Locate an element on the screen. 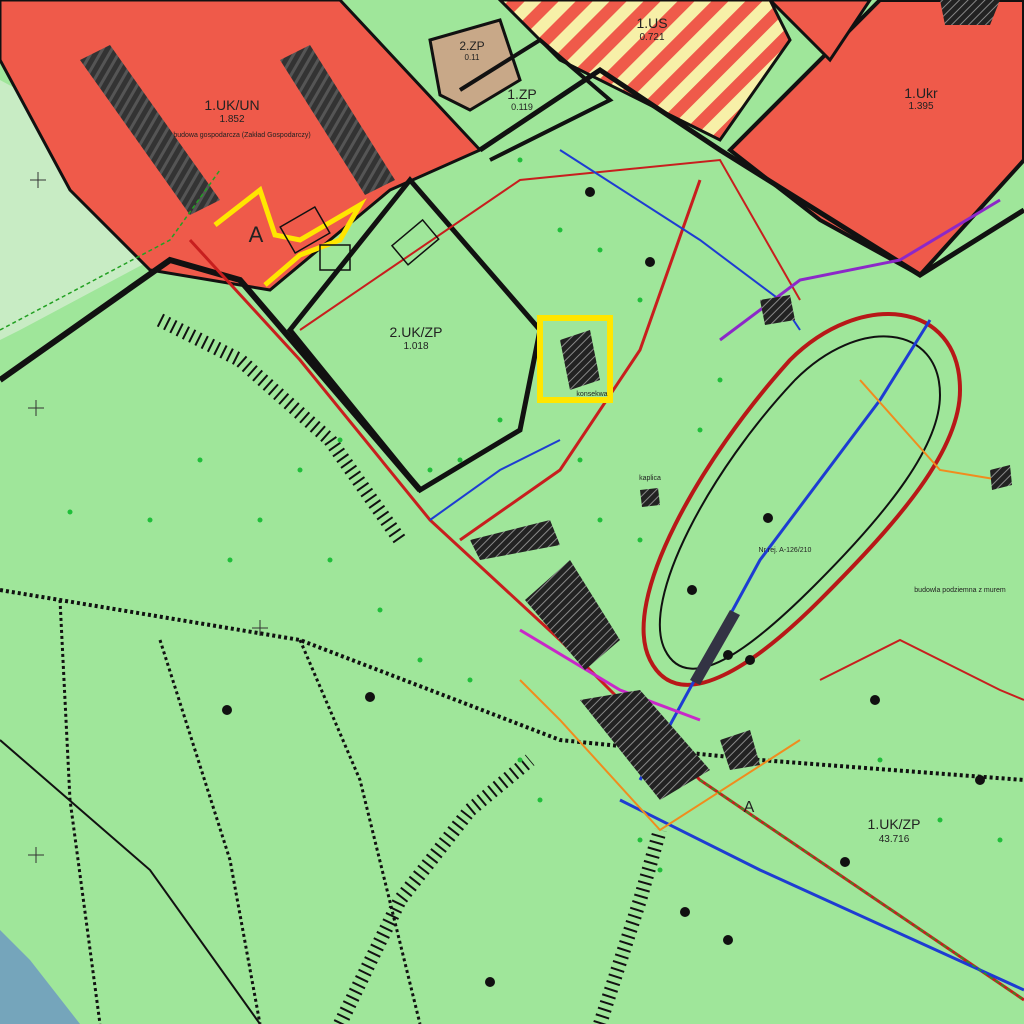 The image size is (1024, 1024). label-uk-zp-1-code: 1.UK/ZP is located at coordinates (894, 824).